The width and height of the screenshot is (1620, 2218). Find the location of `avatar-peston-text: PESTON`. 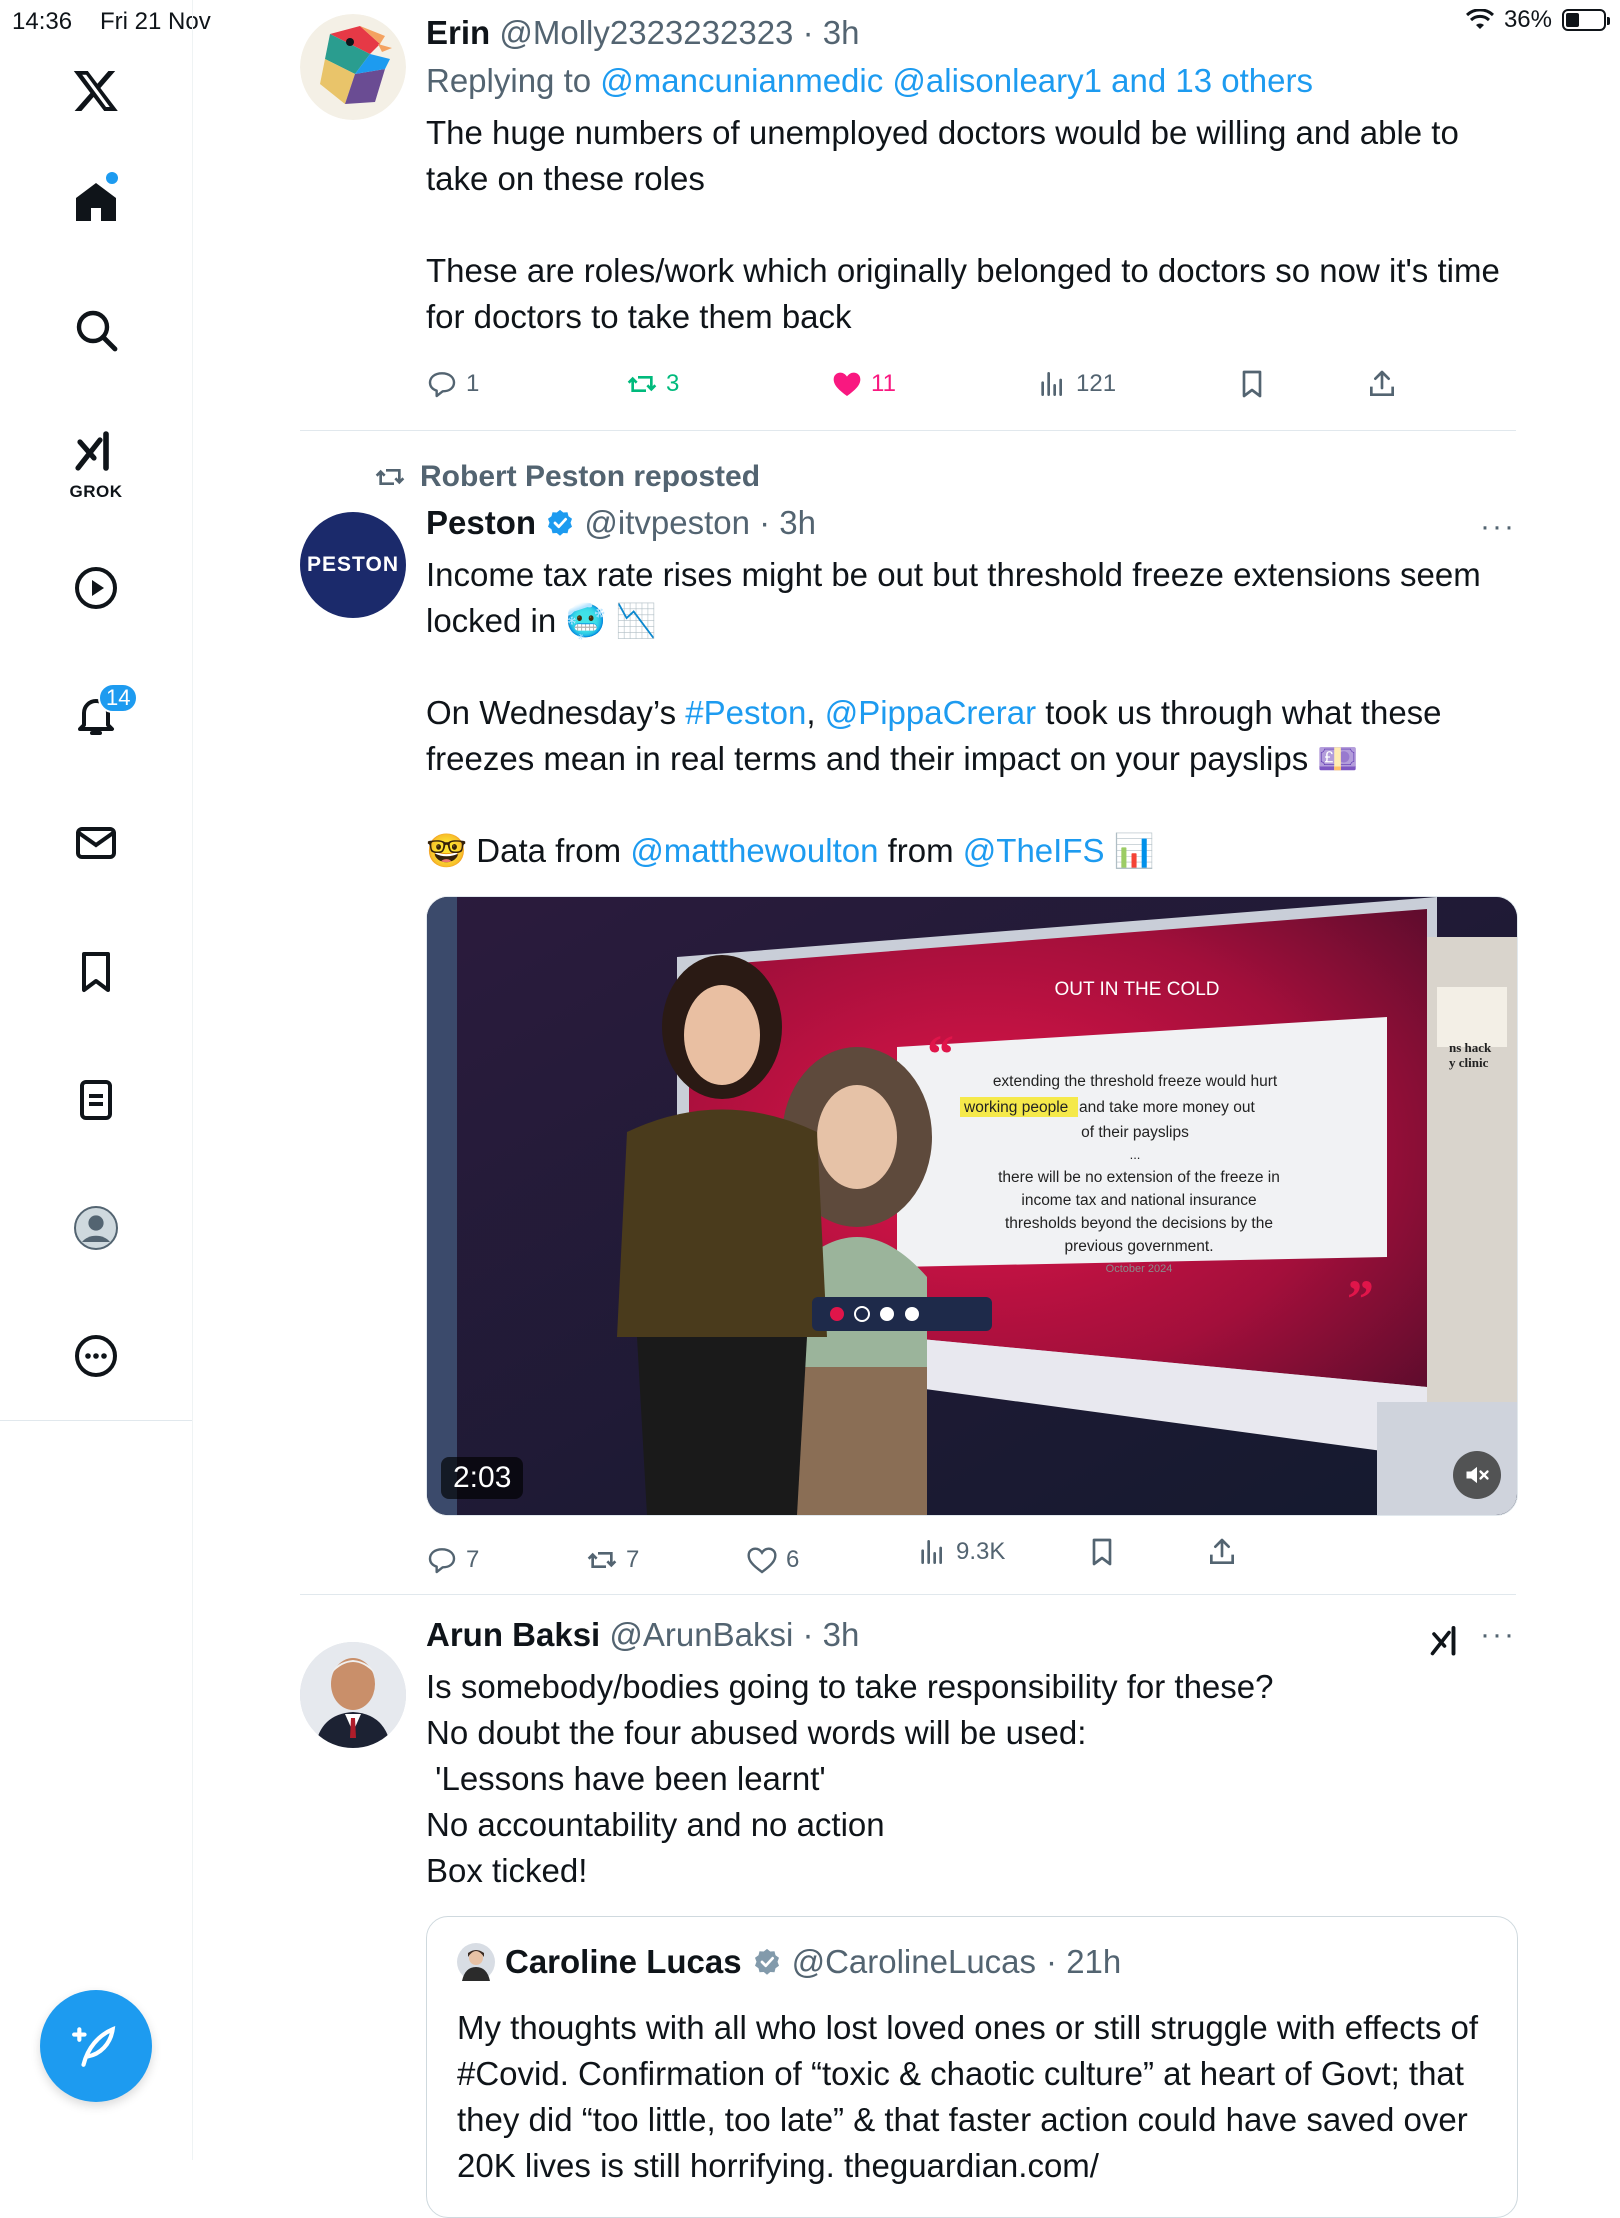

avatar-peston-text: PESTON is located at coordinates (353, 564).